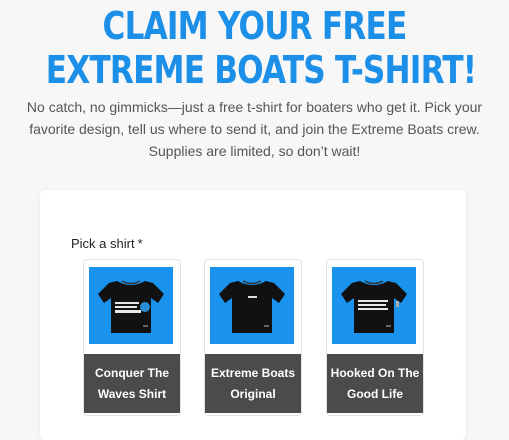 The image size is (509, 440). I want to click on shirt-option-hooked-on-the-good-life: Hooked On The Good Life, so click(375, 337).